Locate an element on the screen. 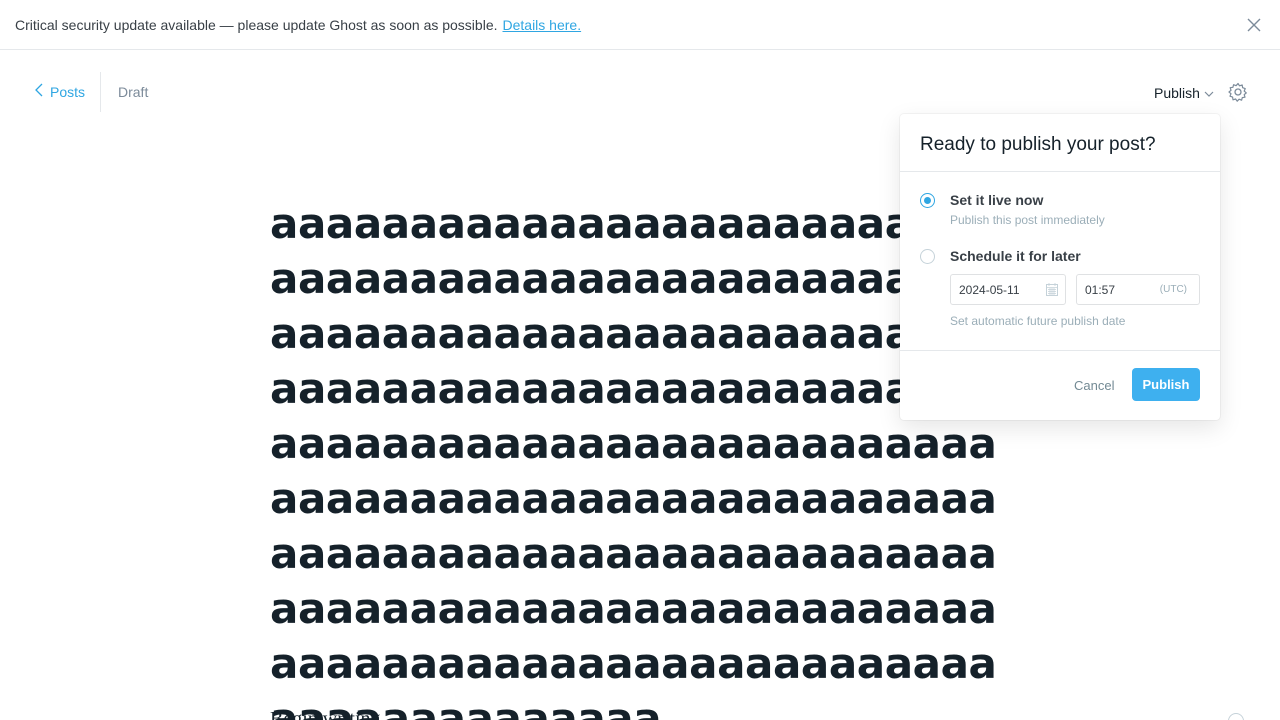  option-schedule-label: Schedule it for later is located at coordinates (1015, 256).